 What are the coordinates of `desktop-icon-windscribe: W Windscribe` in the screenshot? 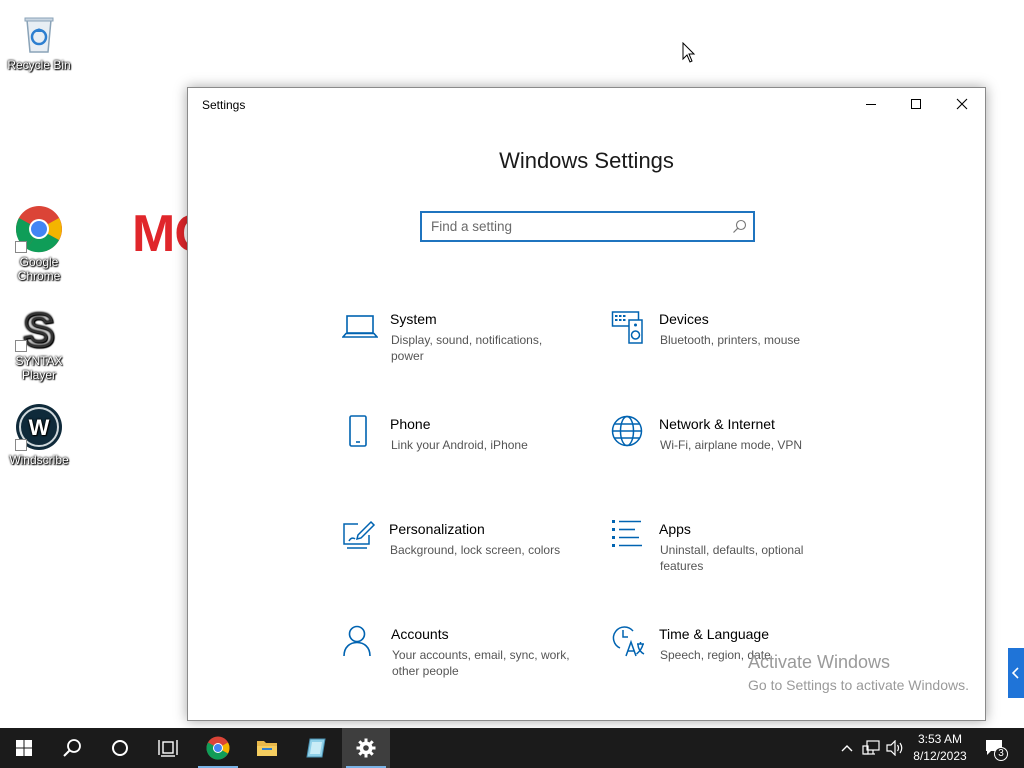 It's located at (39, 435).